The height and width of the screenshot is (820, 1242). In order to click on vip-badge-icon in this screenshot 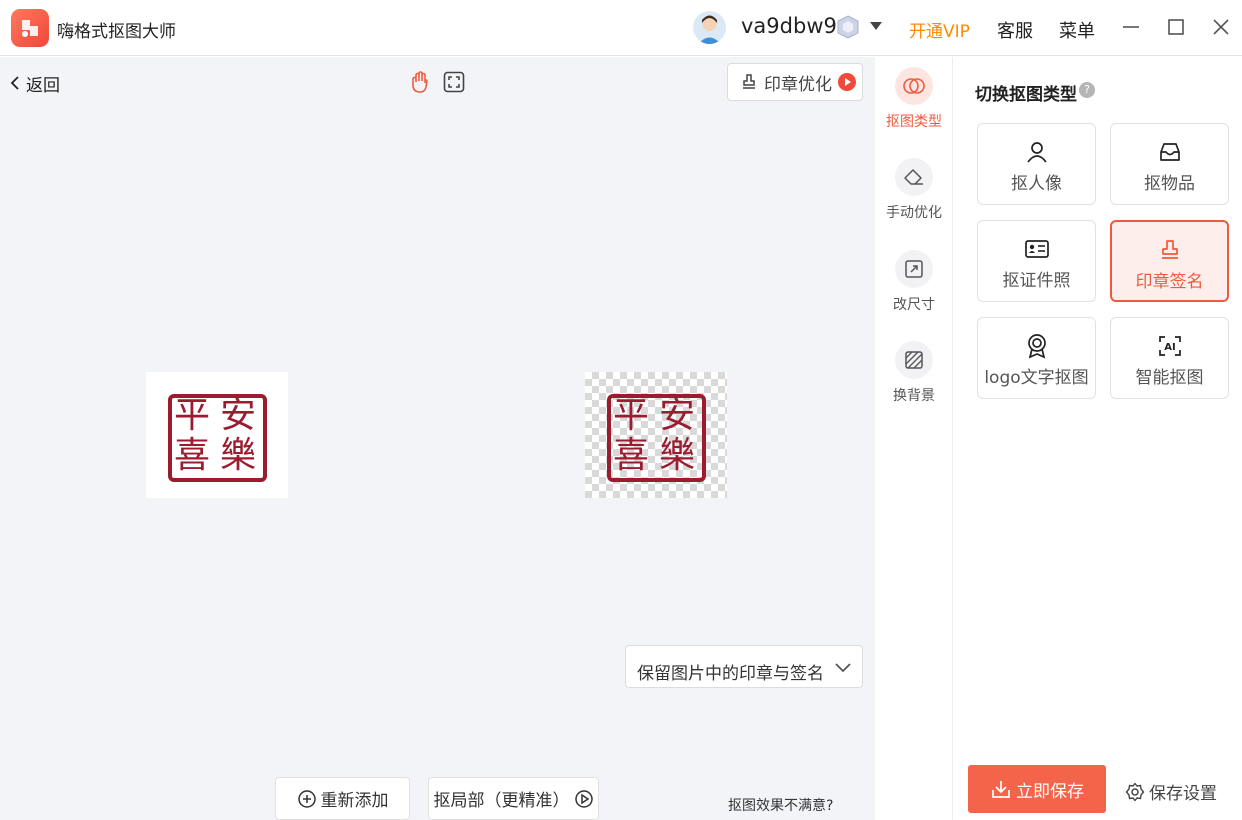, I will do `click(848, 27)`.